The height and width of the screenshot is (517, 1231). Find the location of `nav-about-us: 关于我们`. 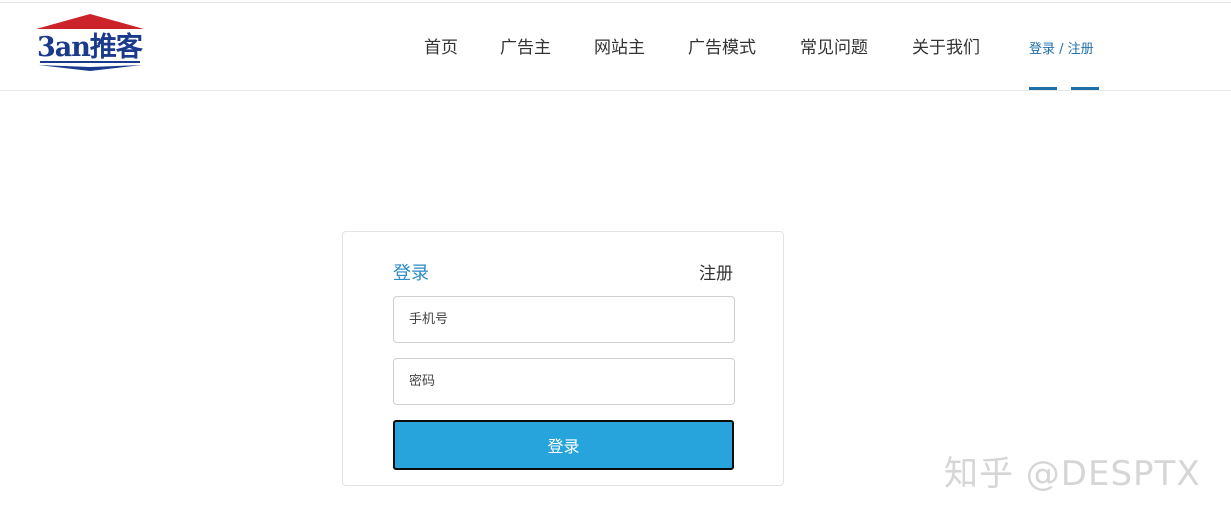

nav-about-us: 关于我们 is located at coordinates (946, 45).